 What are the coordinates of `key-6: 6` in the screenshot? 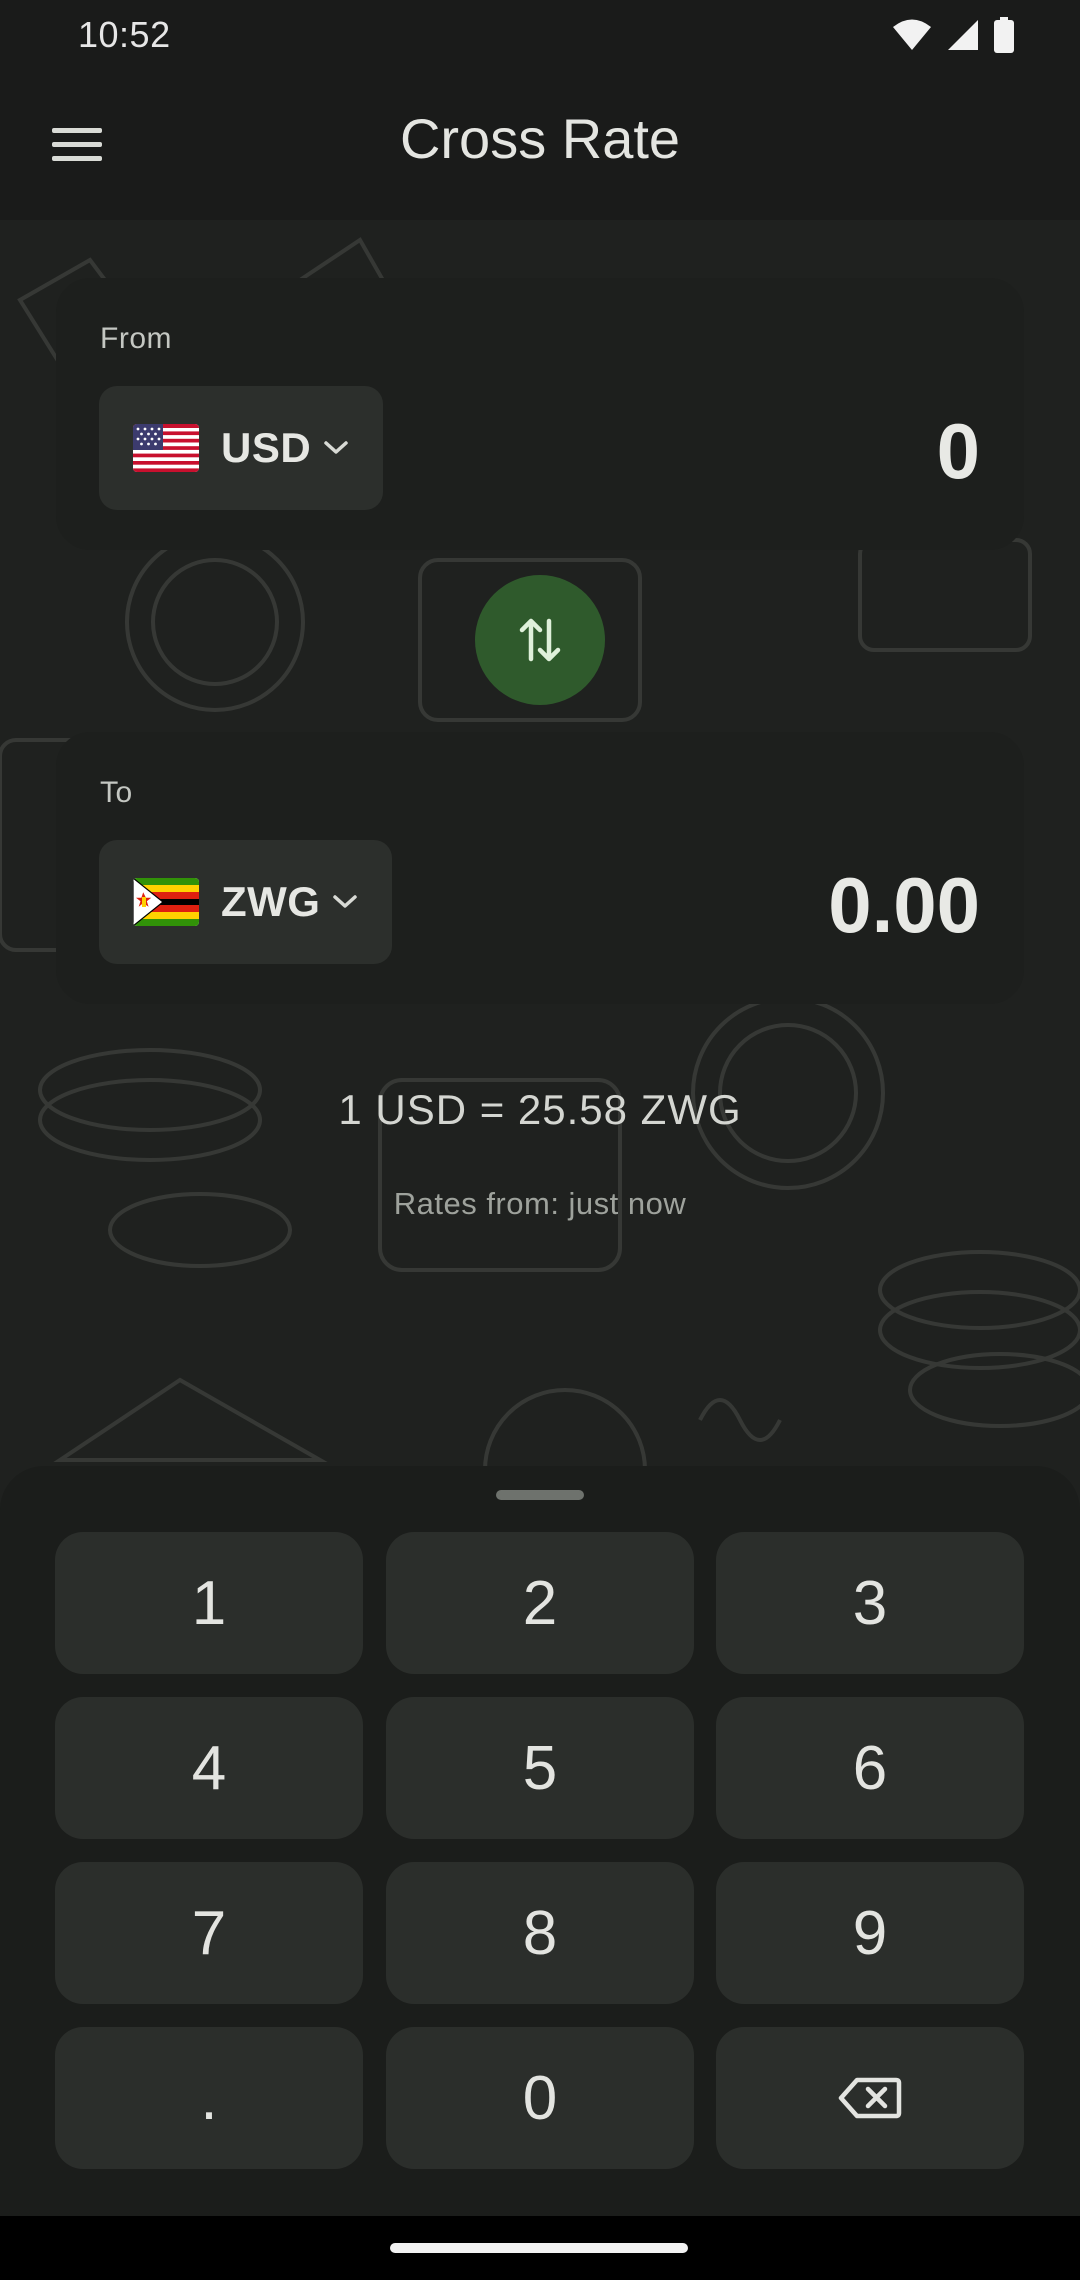 It's located at (870, 1768).